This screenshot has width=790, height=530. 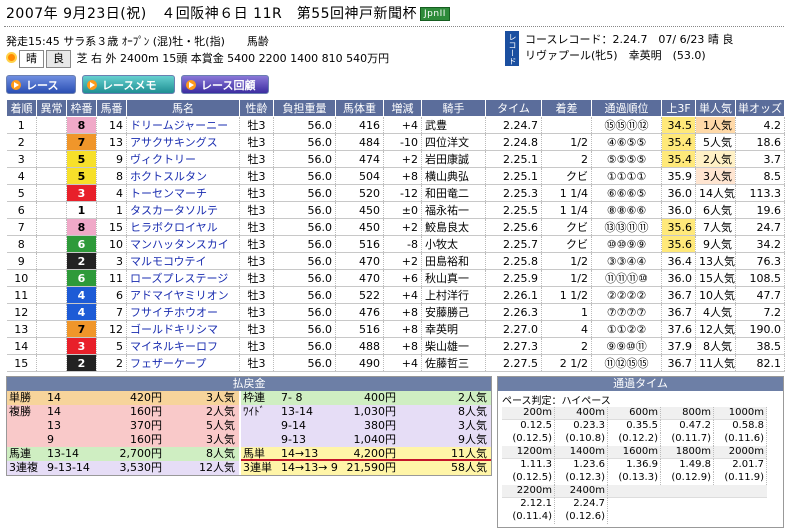 What do you see at coordinates (359, 227) in the screenshot?
I see `cell-bw: 450` at bounding box center [359, 227].